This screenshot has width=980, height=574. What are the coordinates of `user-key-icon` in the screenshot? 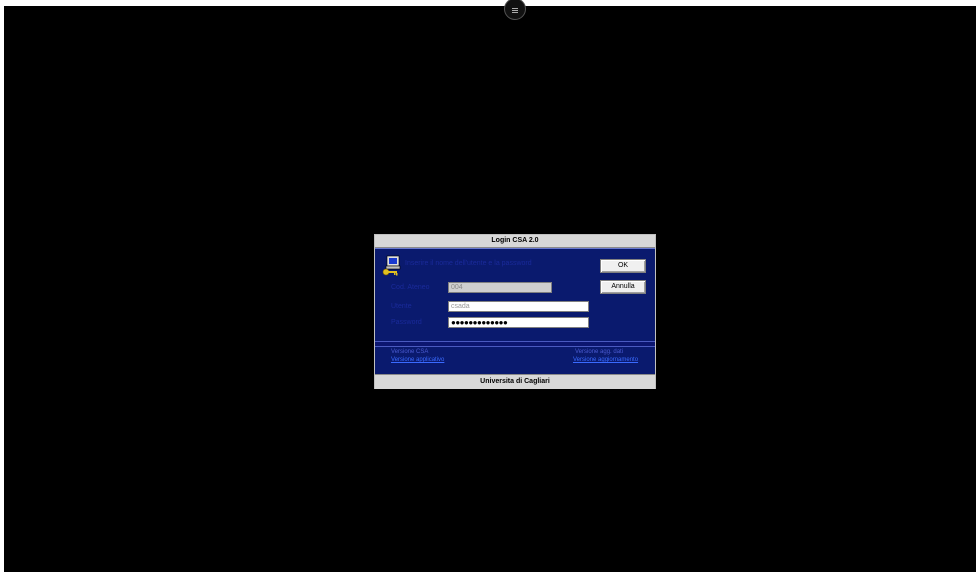 It's located at (391, 265).